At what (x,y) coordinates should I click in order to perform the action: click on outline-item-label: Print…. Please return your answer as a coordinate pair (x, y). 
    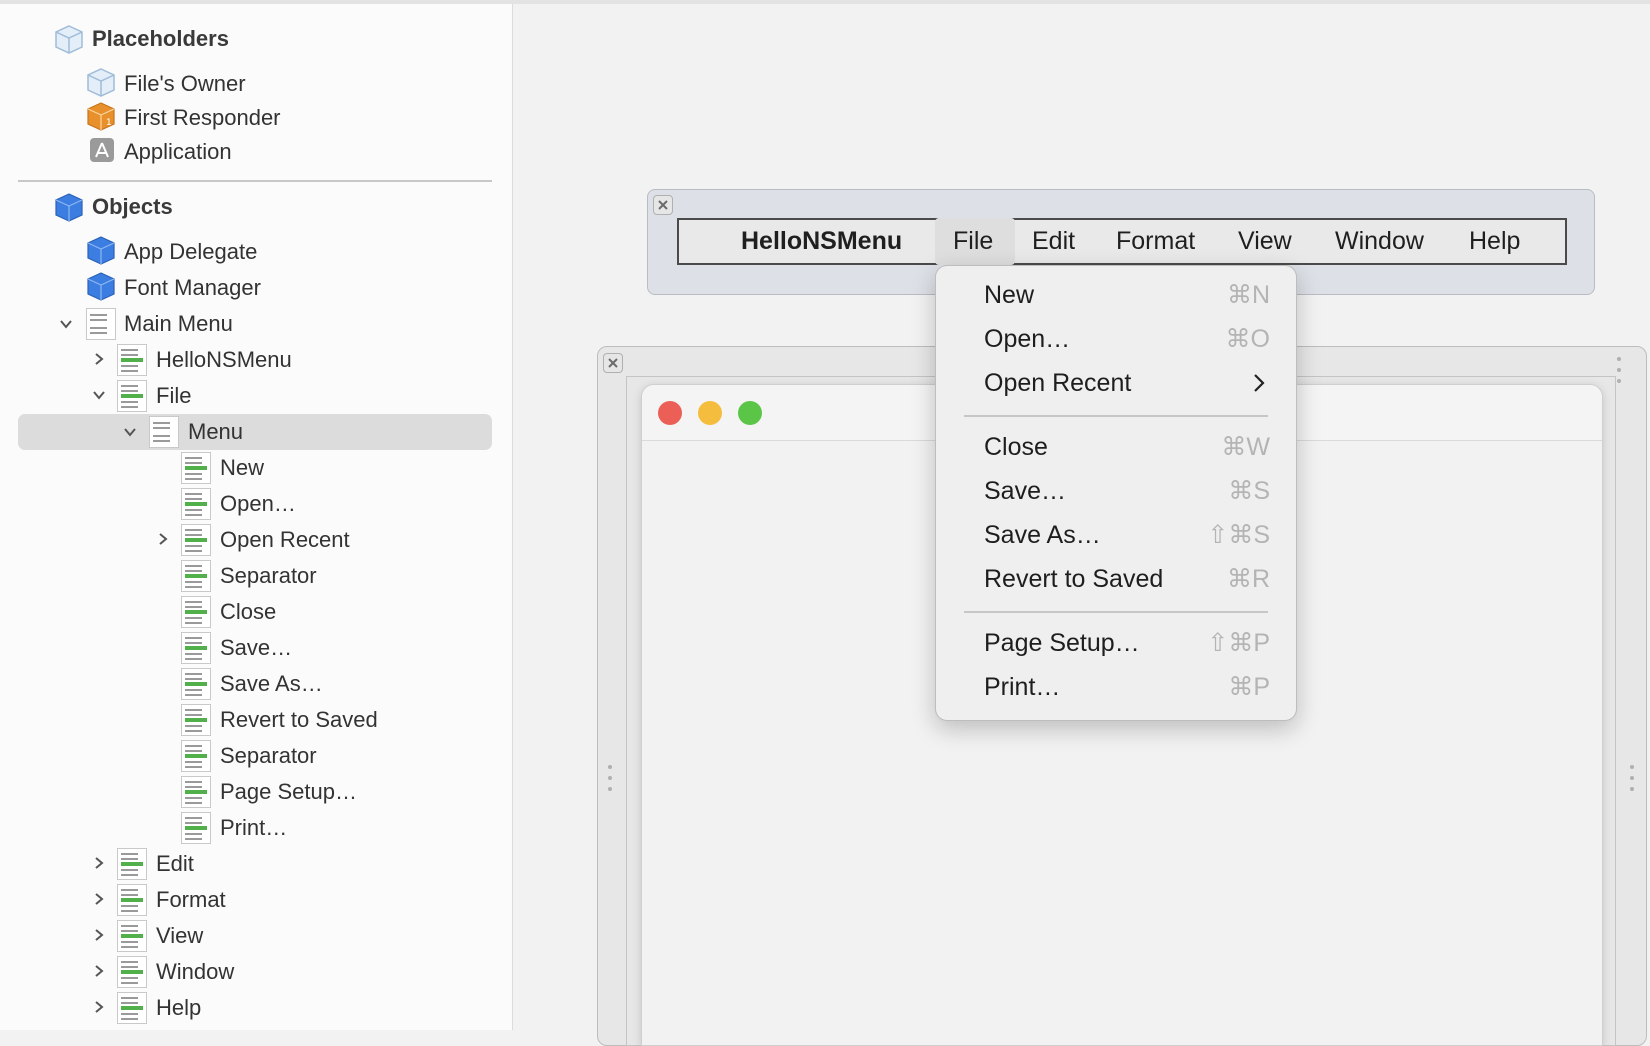
    Looking at the image, I should click on (254, 827).